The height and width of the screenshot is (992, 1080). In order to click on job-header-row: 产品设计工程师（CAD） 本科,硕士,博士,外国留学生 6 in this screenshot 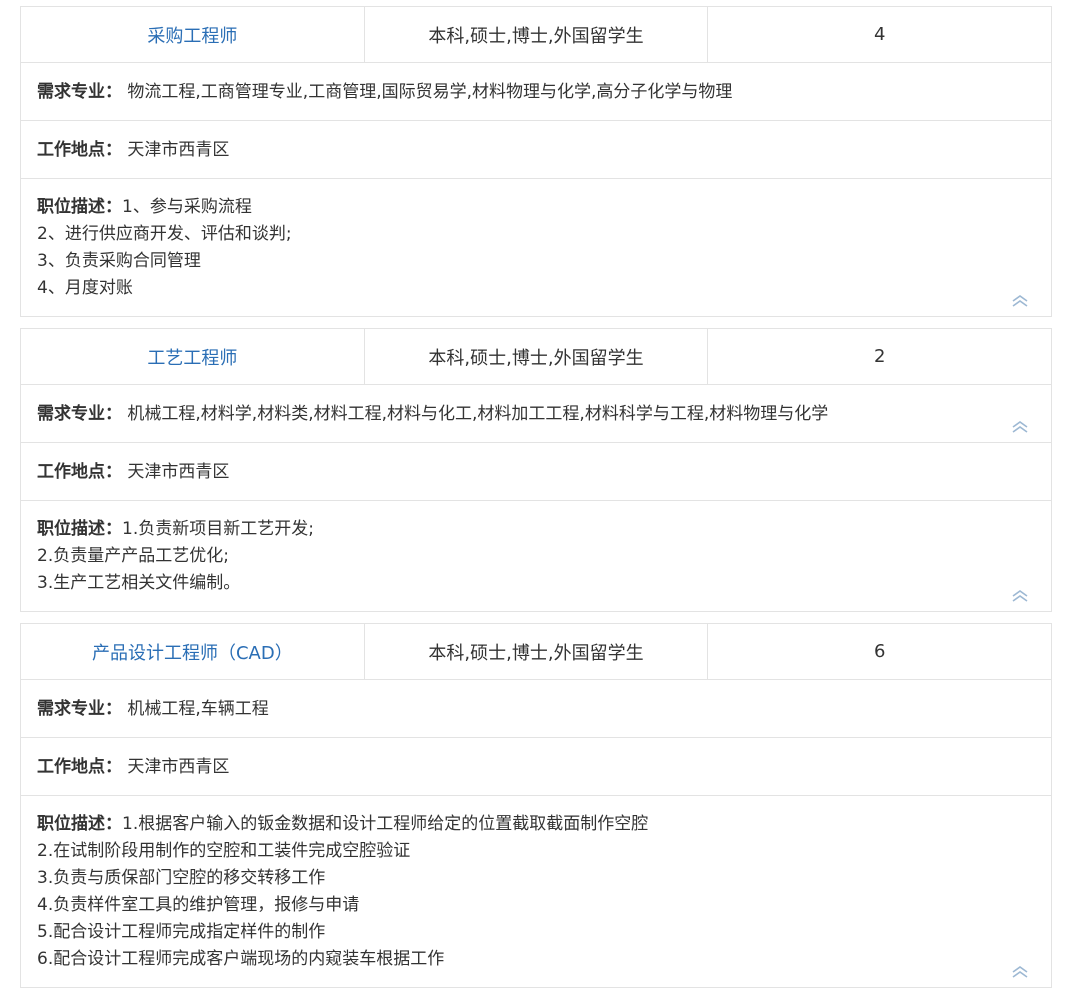, I will do `click(536, 652)`.